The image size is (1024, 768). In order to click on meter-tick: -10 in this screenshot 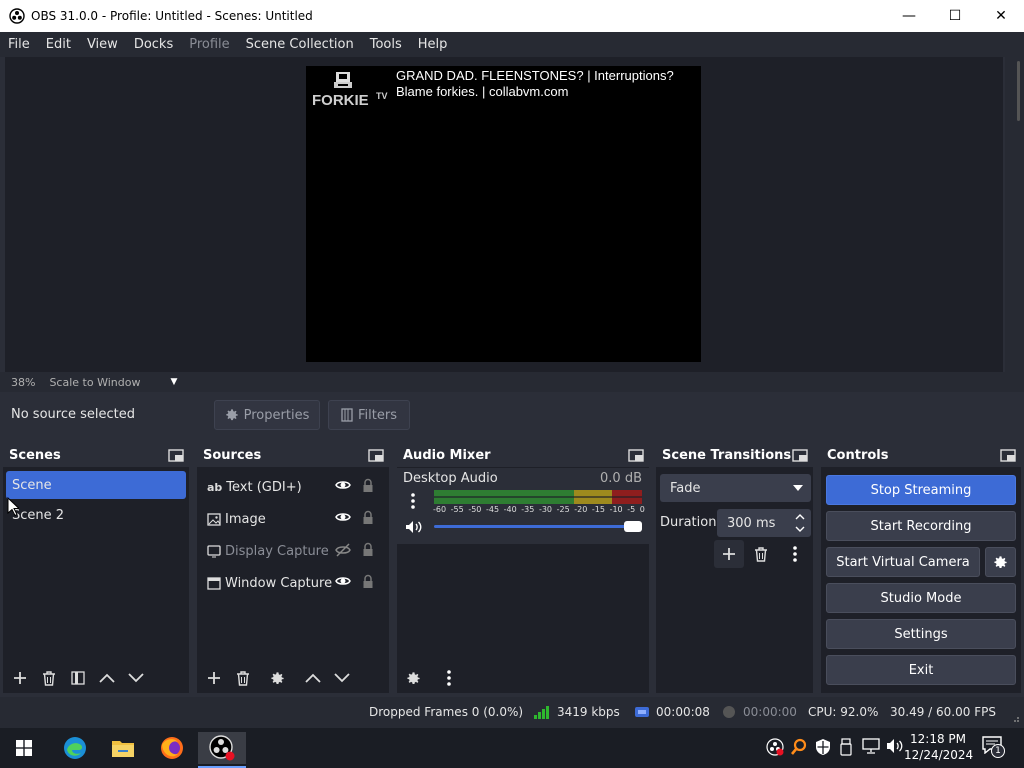, I will do `click(616, 509)`.